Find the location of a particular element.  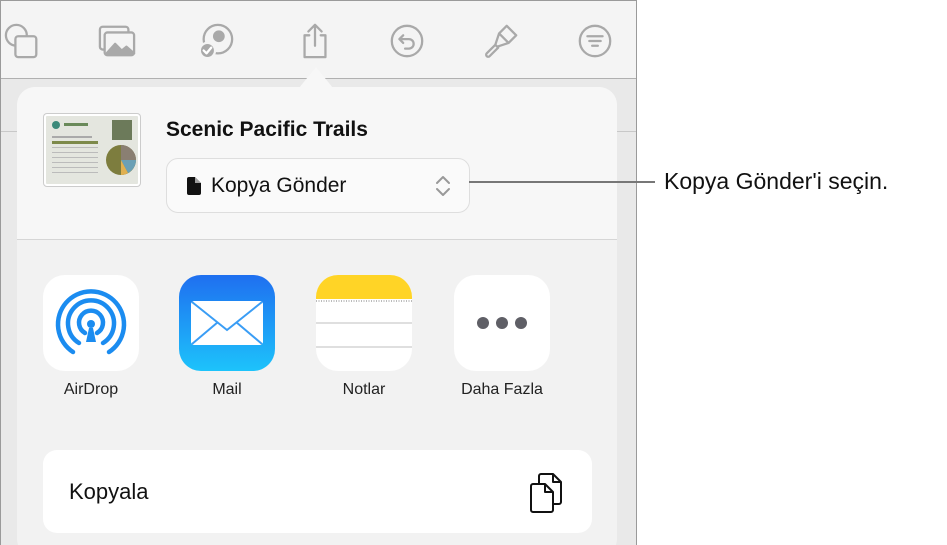

document-thumbnail is located at coordinates (92, 150).